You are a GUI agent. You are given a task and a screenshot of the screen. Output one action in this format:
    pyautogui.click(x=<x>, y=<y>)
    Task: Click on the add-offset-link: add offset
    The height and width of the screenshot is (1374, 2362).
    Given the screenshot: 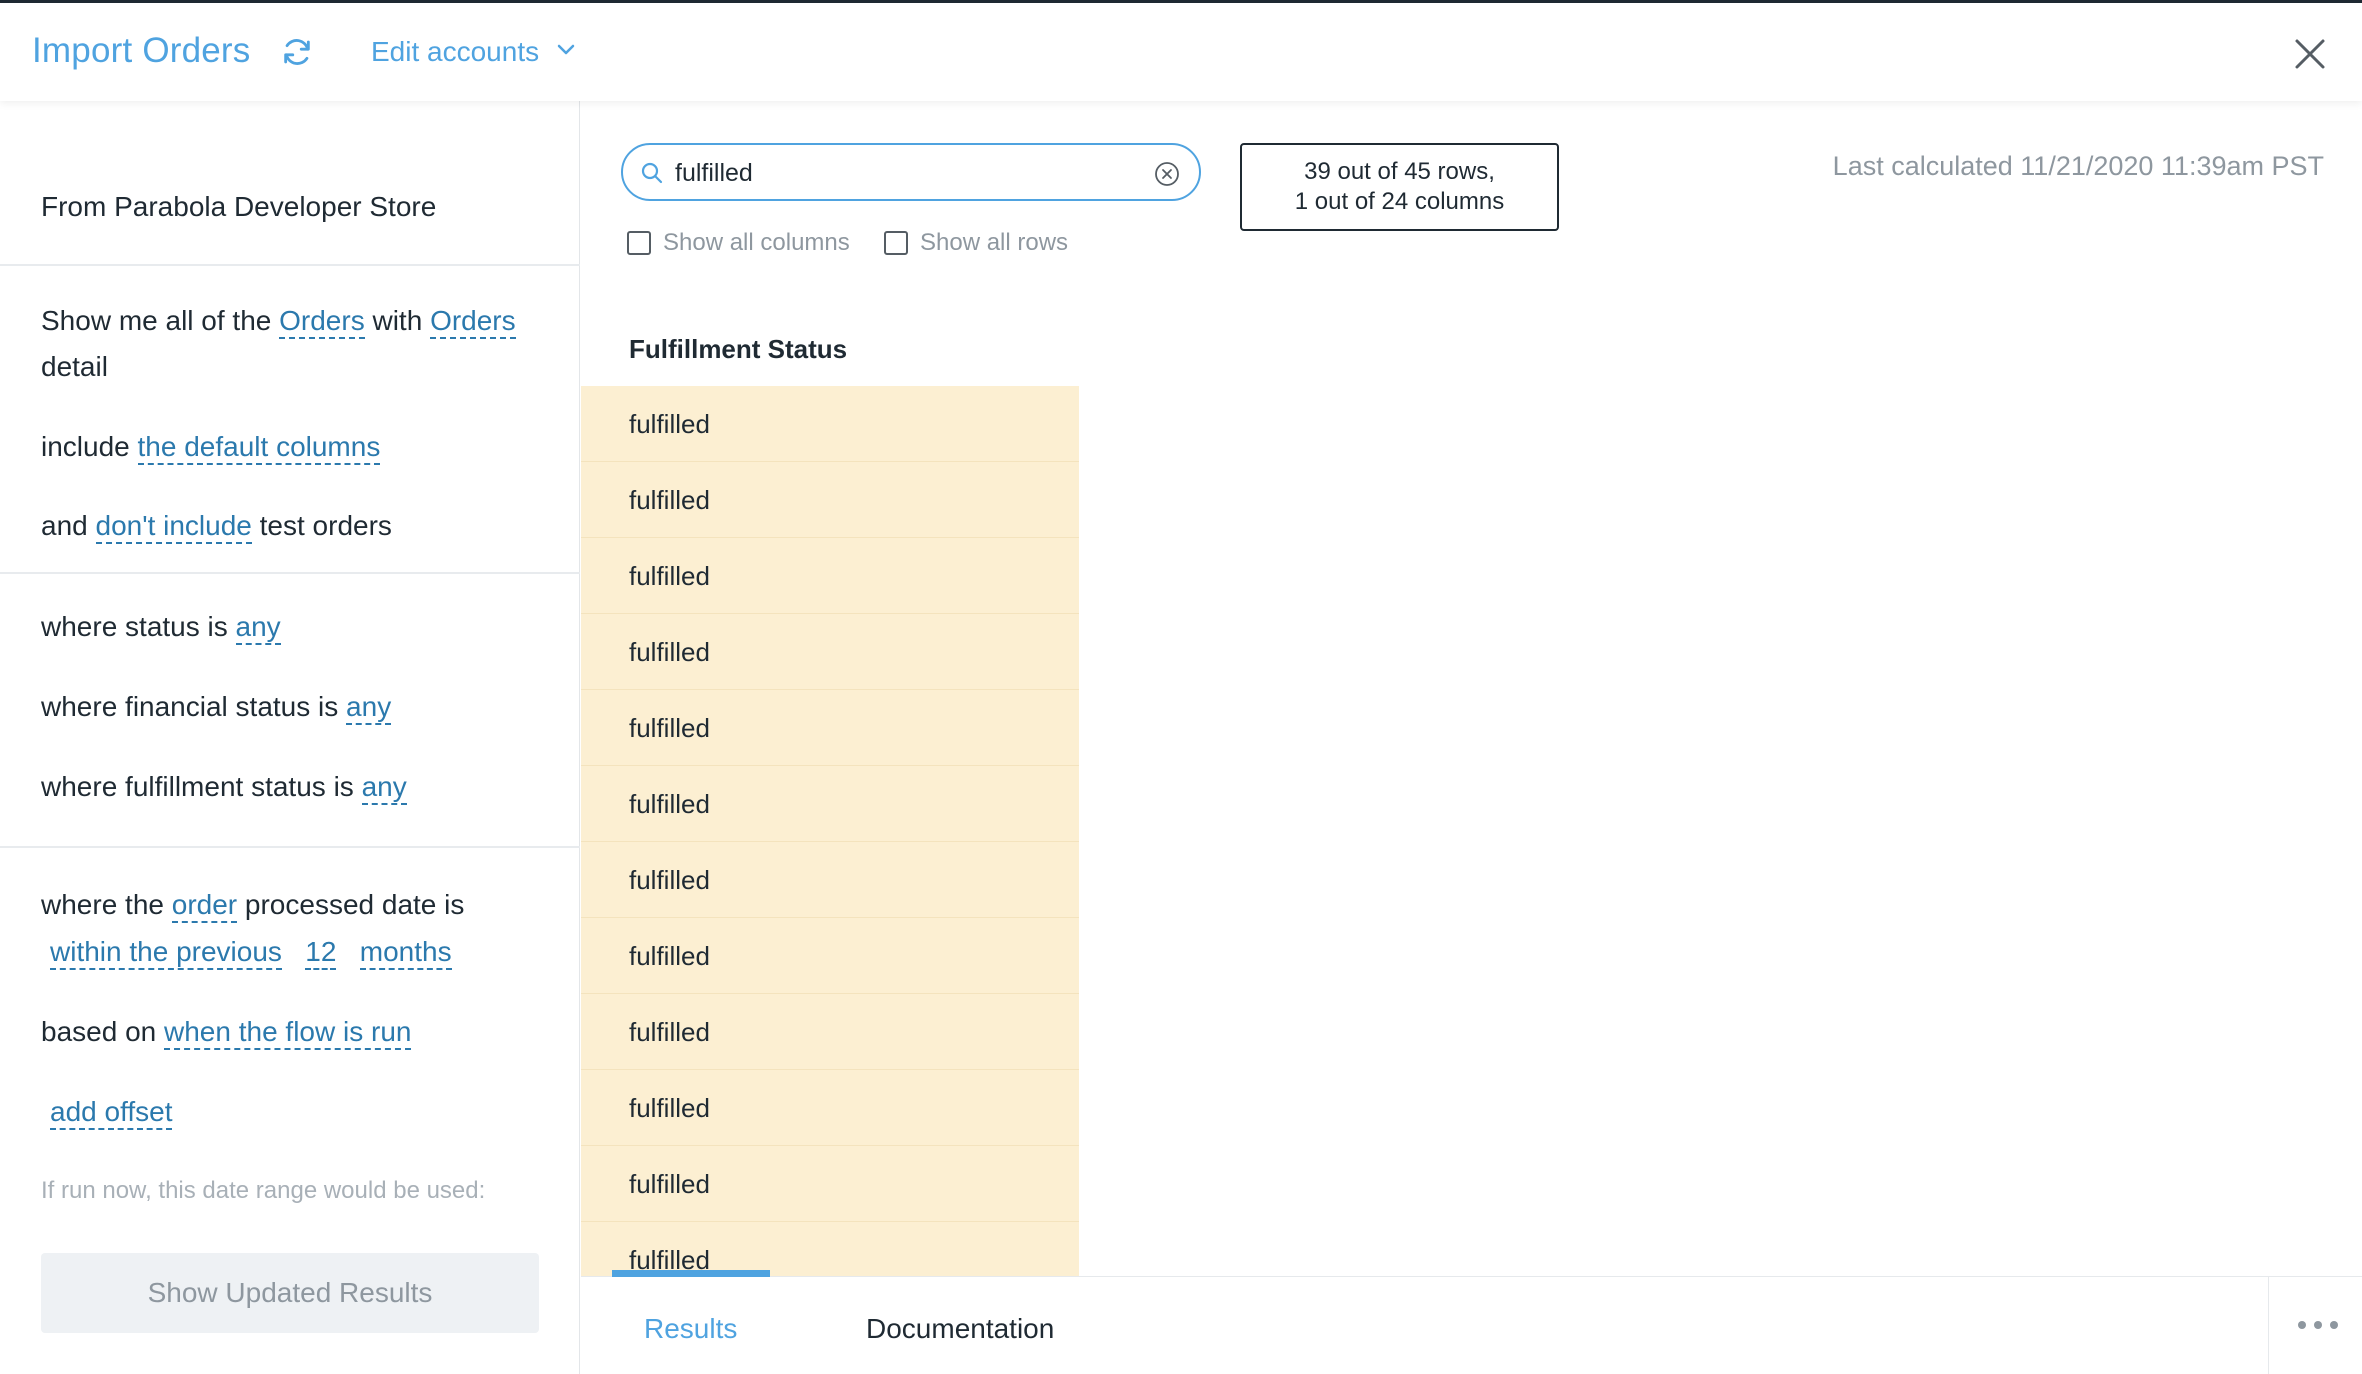 What is the action you would take?
    pyautogui.click(x=111, y=1113)
    